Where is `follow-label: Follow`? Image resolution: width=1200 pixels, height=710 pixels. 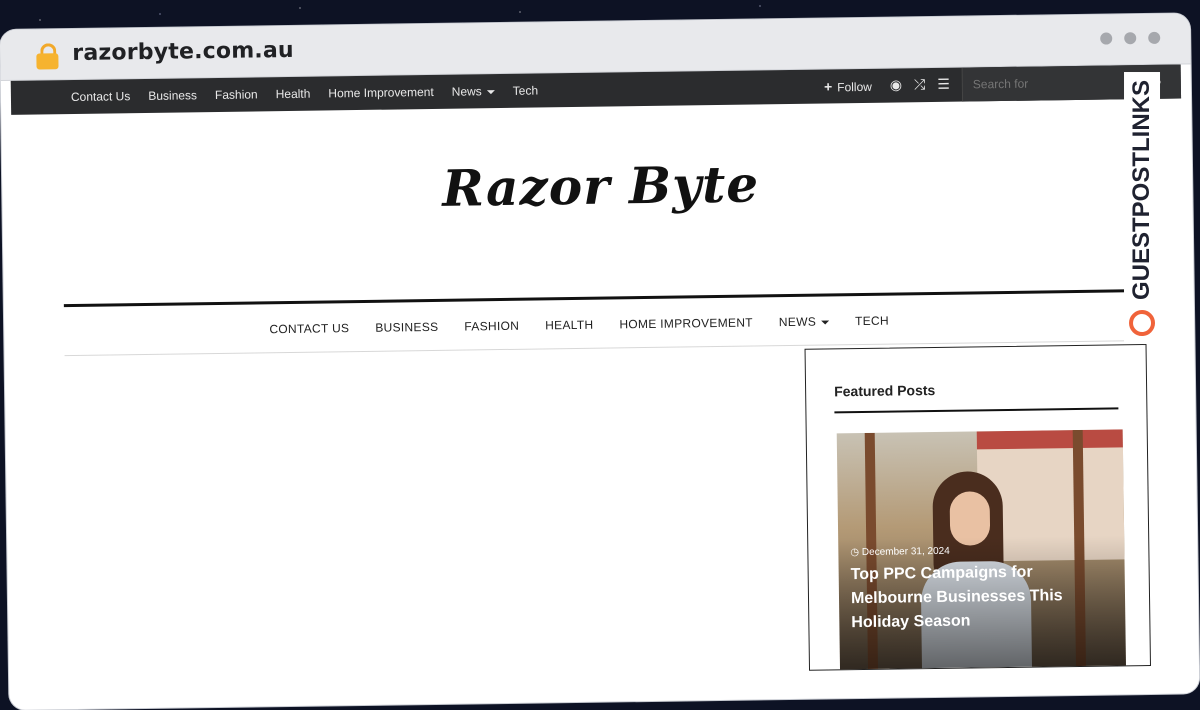
follow-label: Follow is located at coordinates (854, 87).